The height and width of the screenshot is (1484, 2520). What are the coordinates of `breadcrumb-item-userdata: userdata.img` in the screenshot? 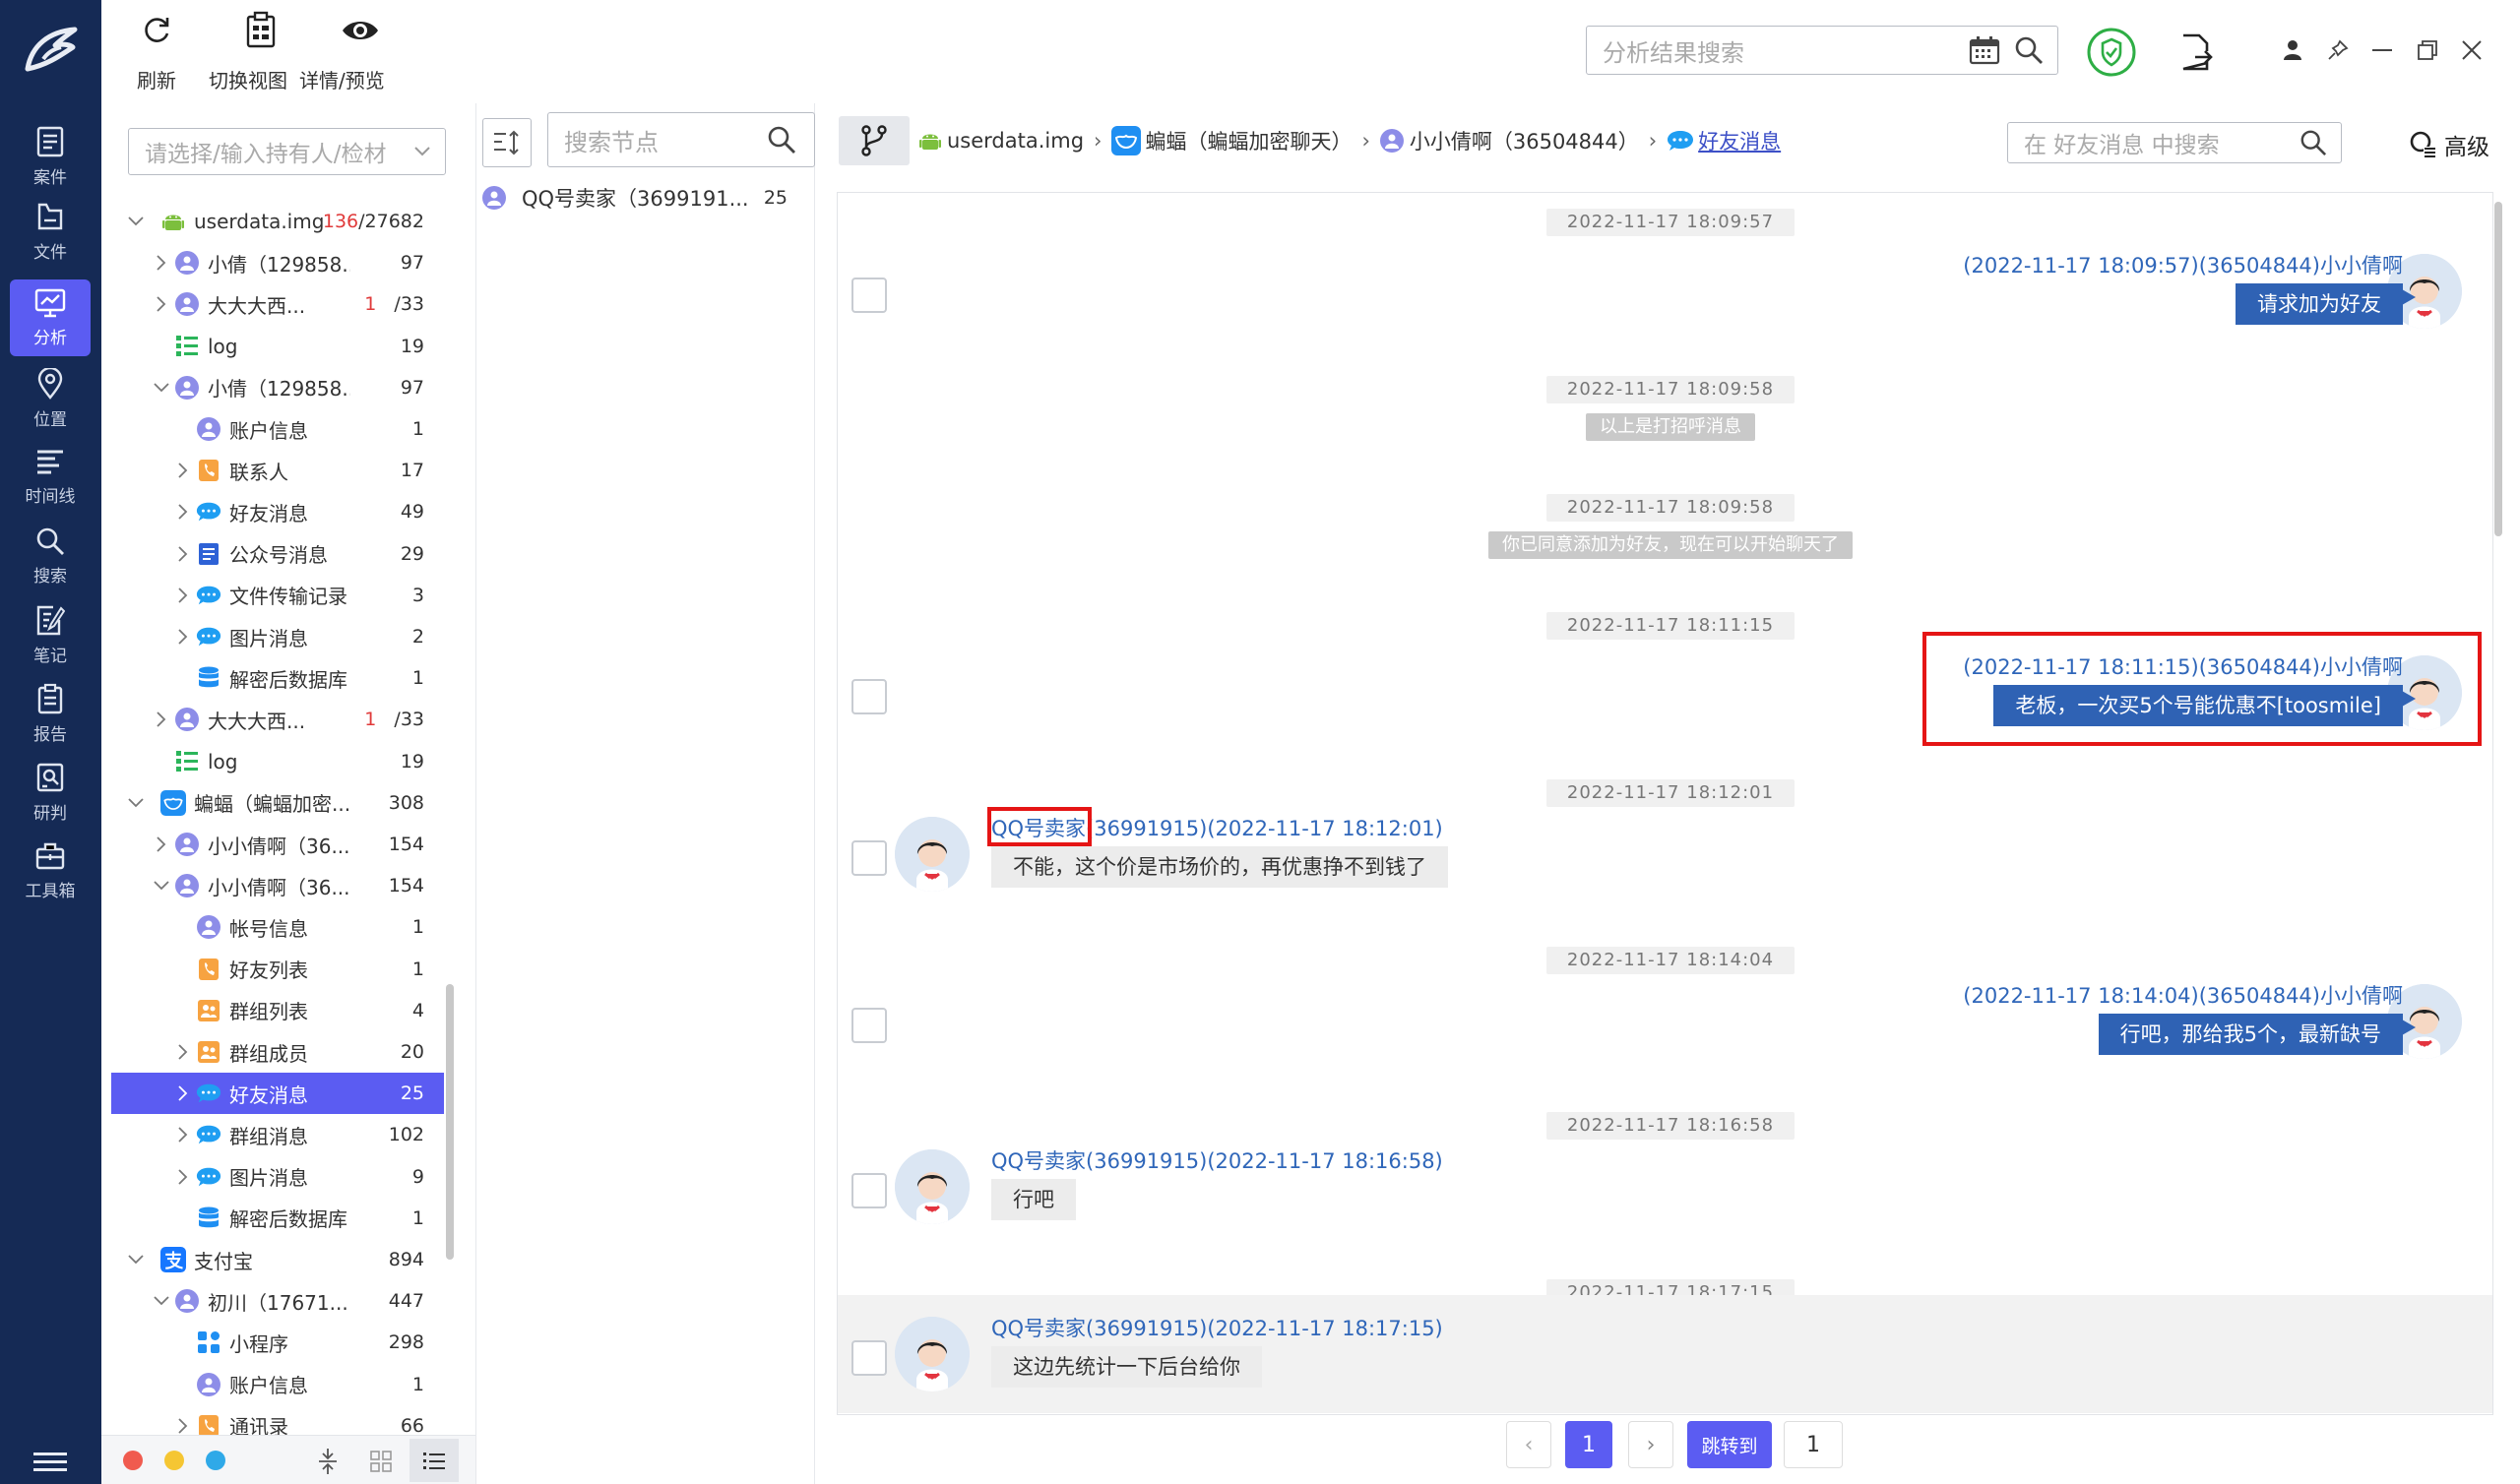 It's located at (1015, 141).